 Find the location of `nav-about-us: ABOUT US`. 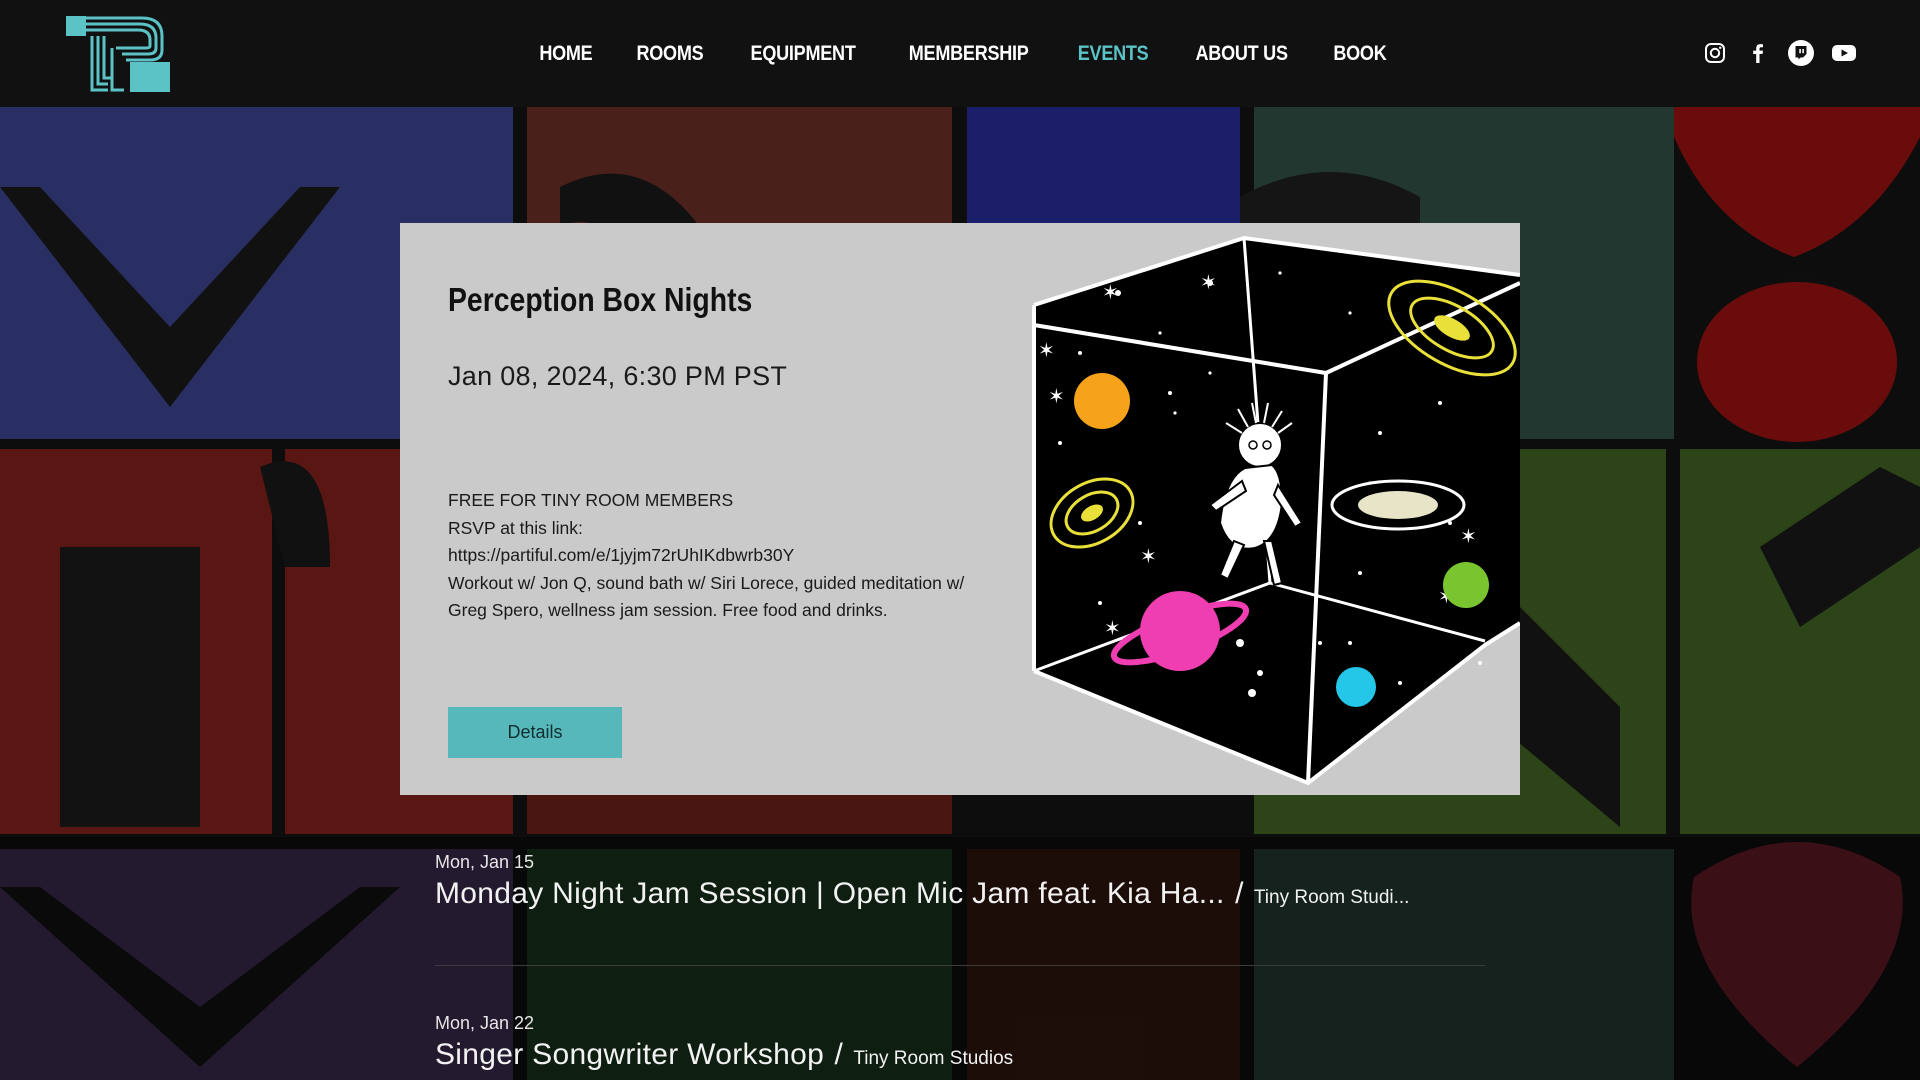

nav-about-us: ABOUT US is located at coordinates (1242, 54).